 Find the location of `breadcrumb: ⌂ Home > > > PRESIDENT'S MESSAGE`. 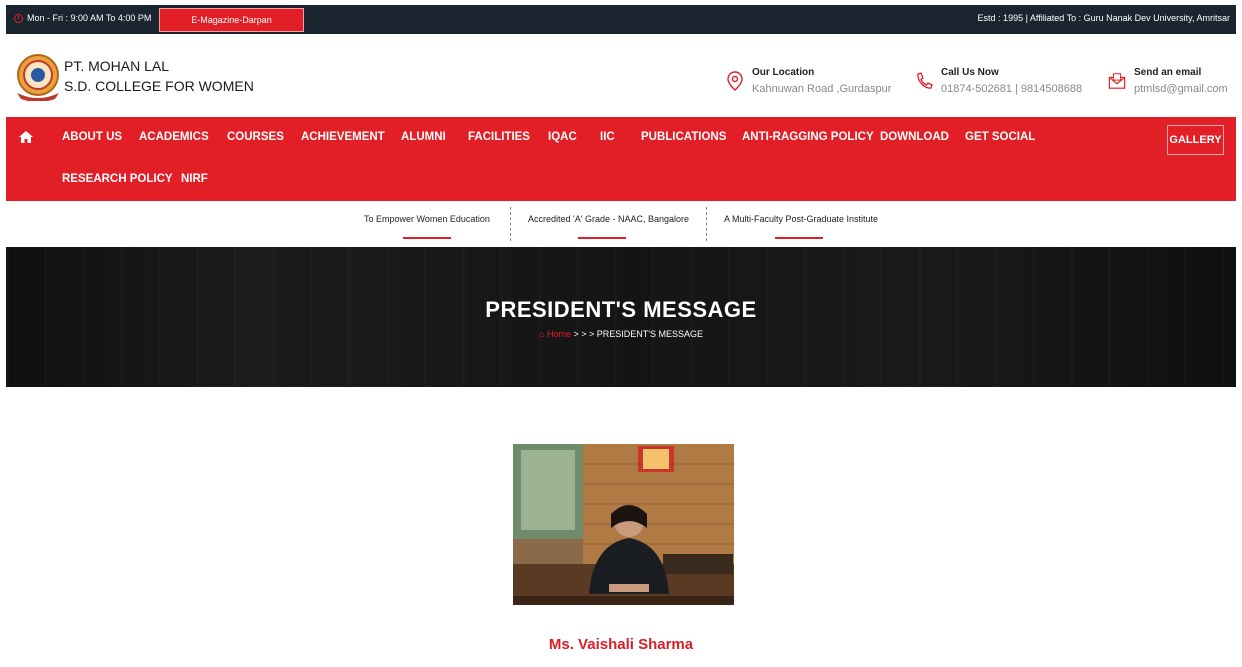

breadcrumb: ⌂ Home > > > PRESIDENT'S MESSAGE is located at coordinates (621, 334).